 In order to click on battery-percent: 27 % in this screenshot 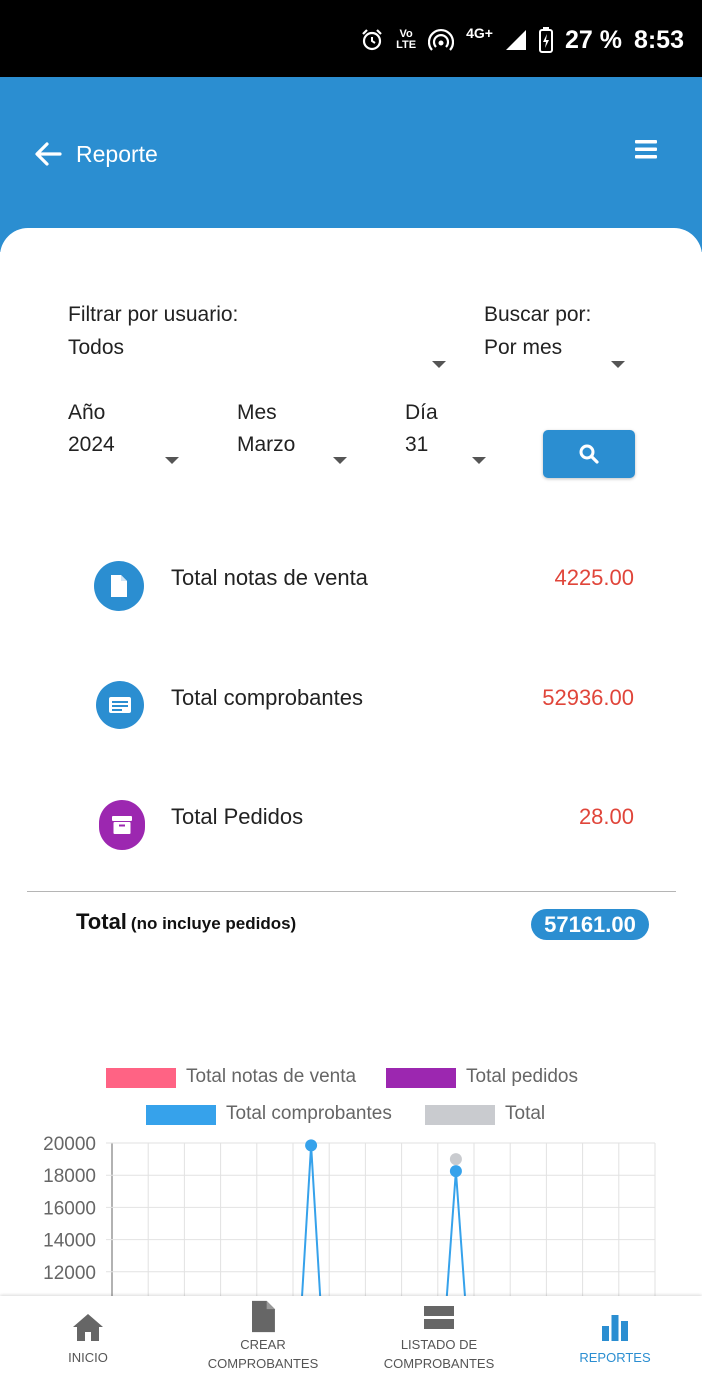, I will do `click(593, 39)`.